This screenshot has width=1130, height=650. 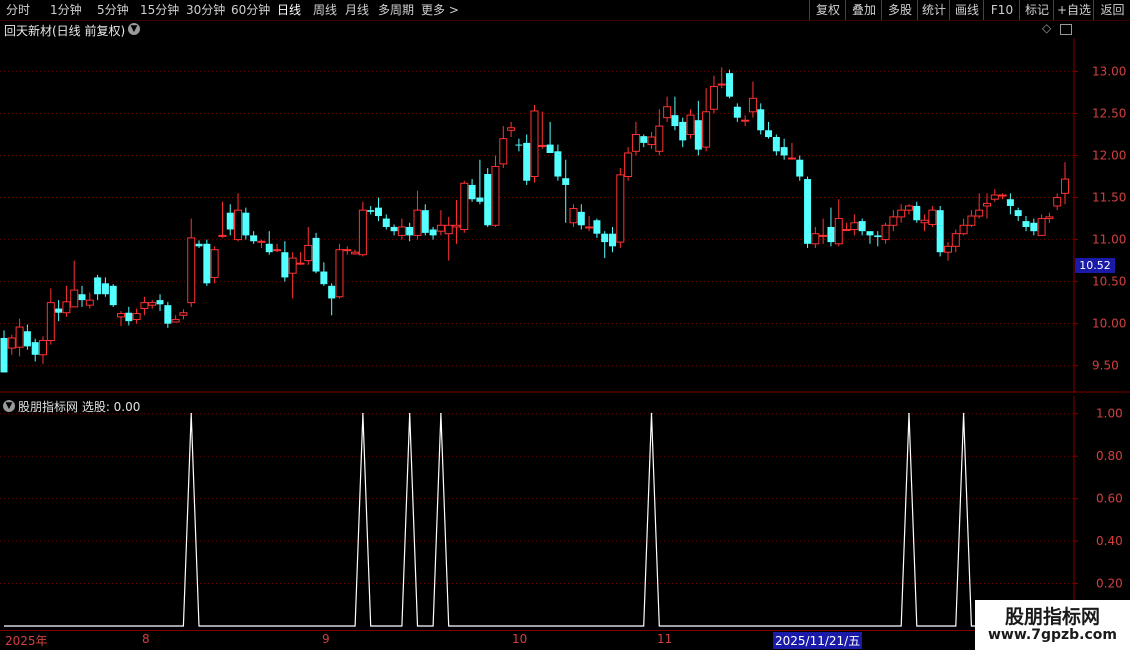 I want to click on mark-button: 标记, so click(x=1036, y=10).